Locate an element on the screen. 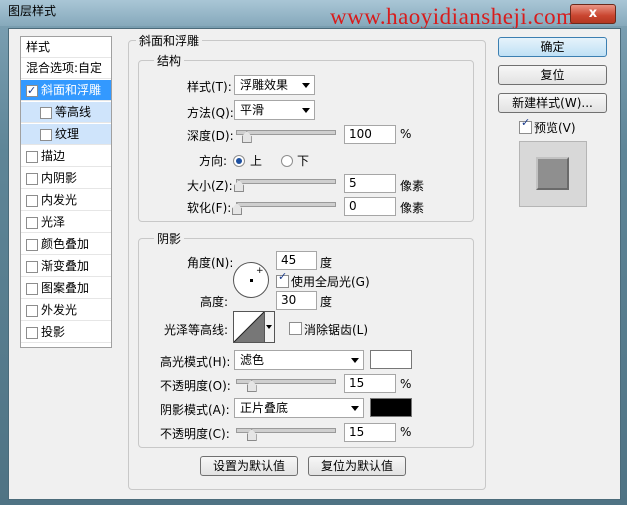 This screenshot has width=627, height=505. highlight-opacity-input: 15 is located at coordinates (370, 383).